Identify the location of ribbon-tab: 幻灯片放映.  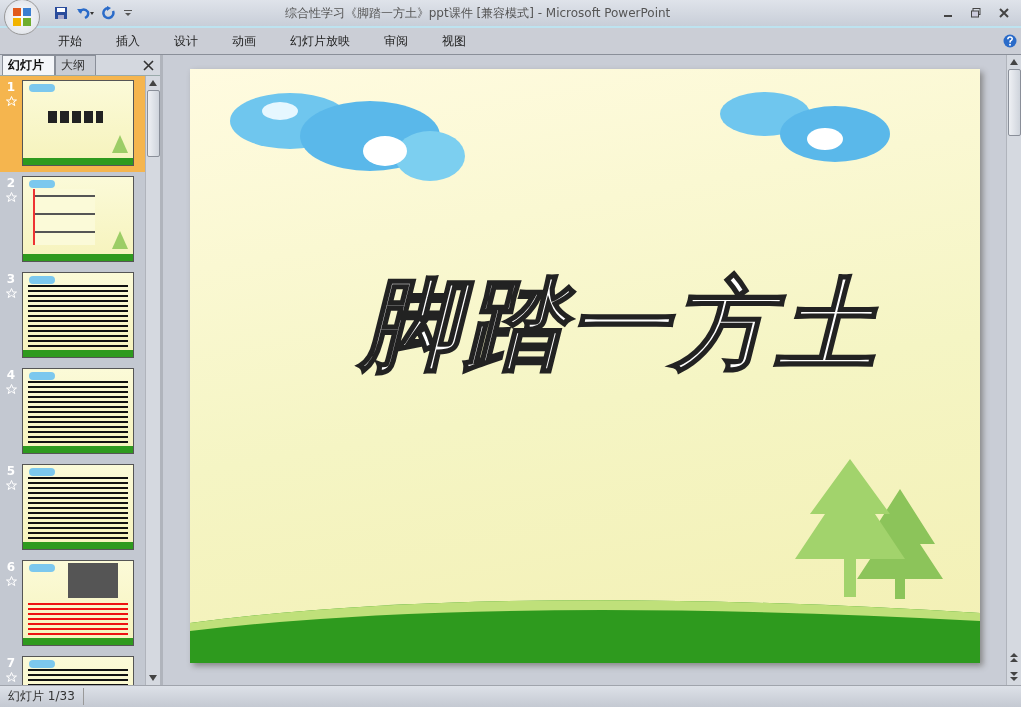
(320, 41).